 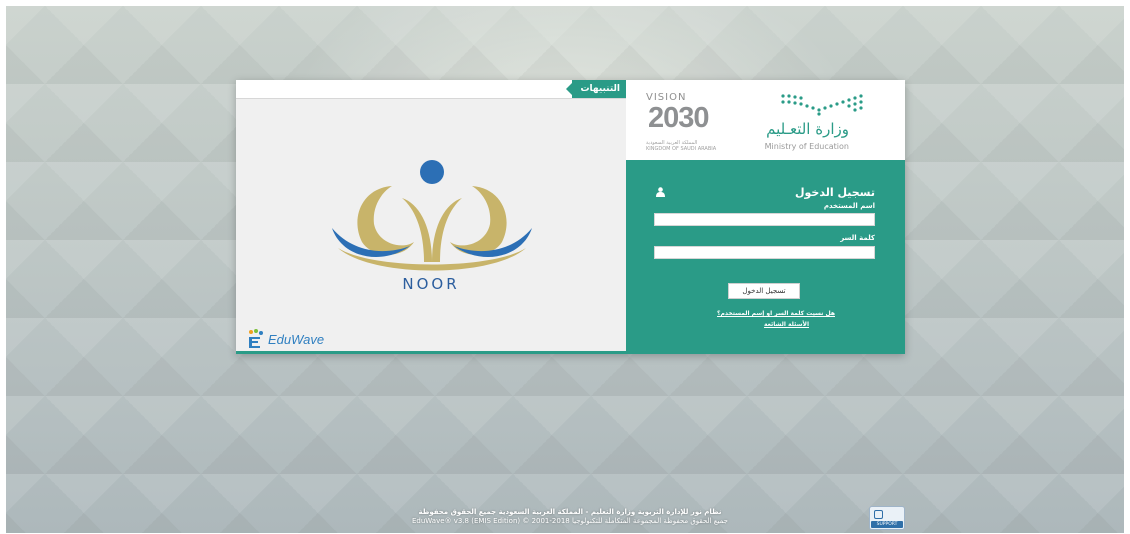 I want to click on login-title: تسجيل الدخول, so click(x=834, y=192).